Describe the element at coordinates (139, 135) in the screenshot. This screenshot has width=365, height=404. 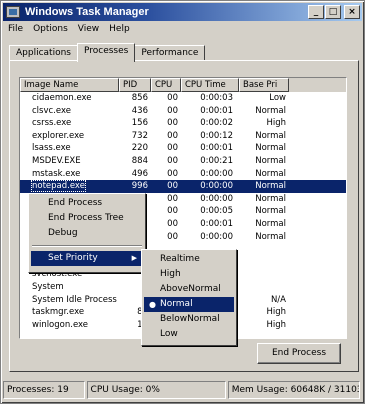
I see `cell-pid: 732` at that location.